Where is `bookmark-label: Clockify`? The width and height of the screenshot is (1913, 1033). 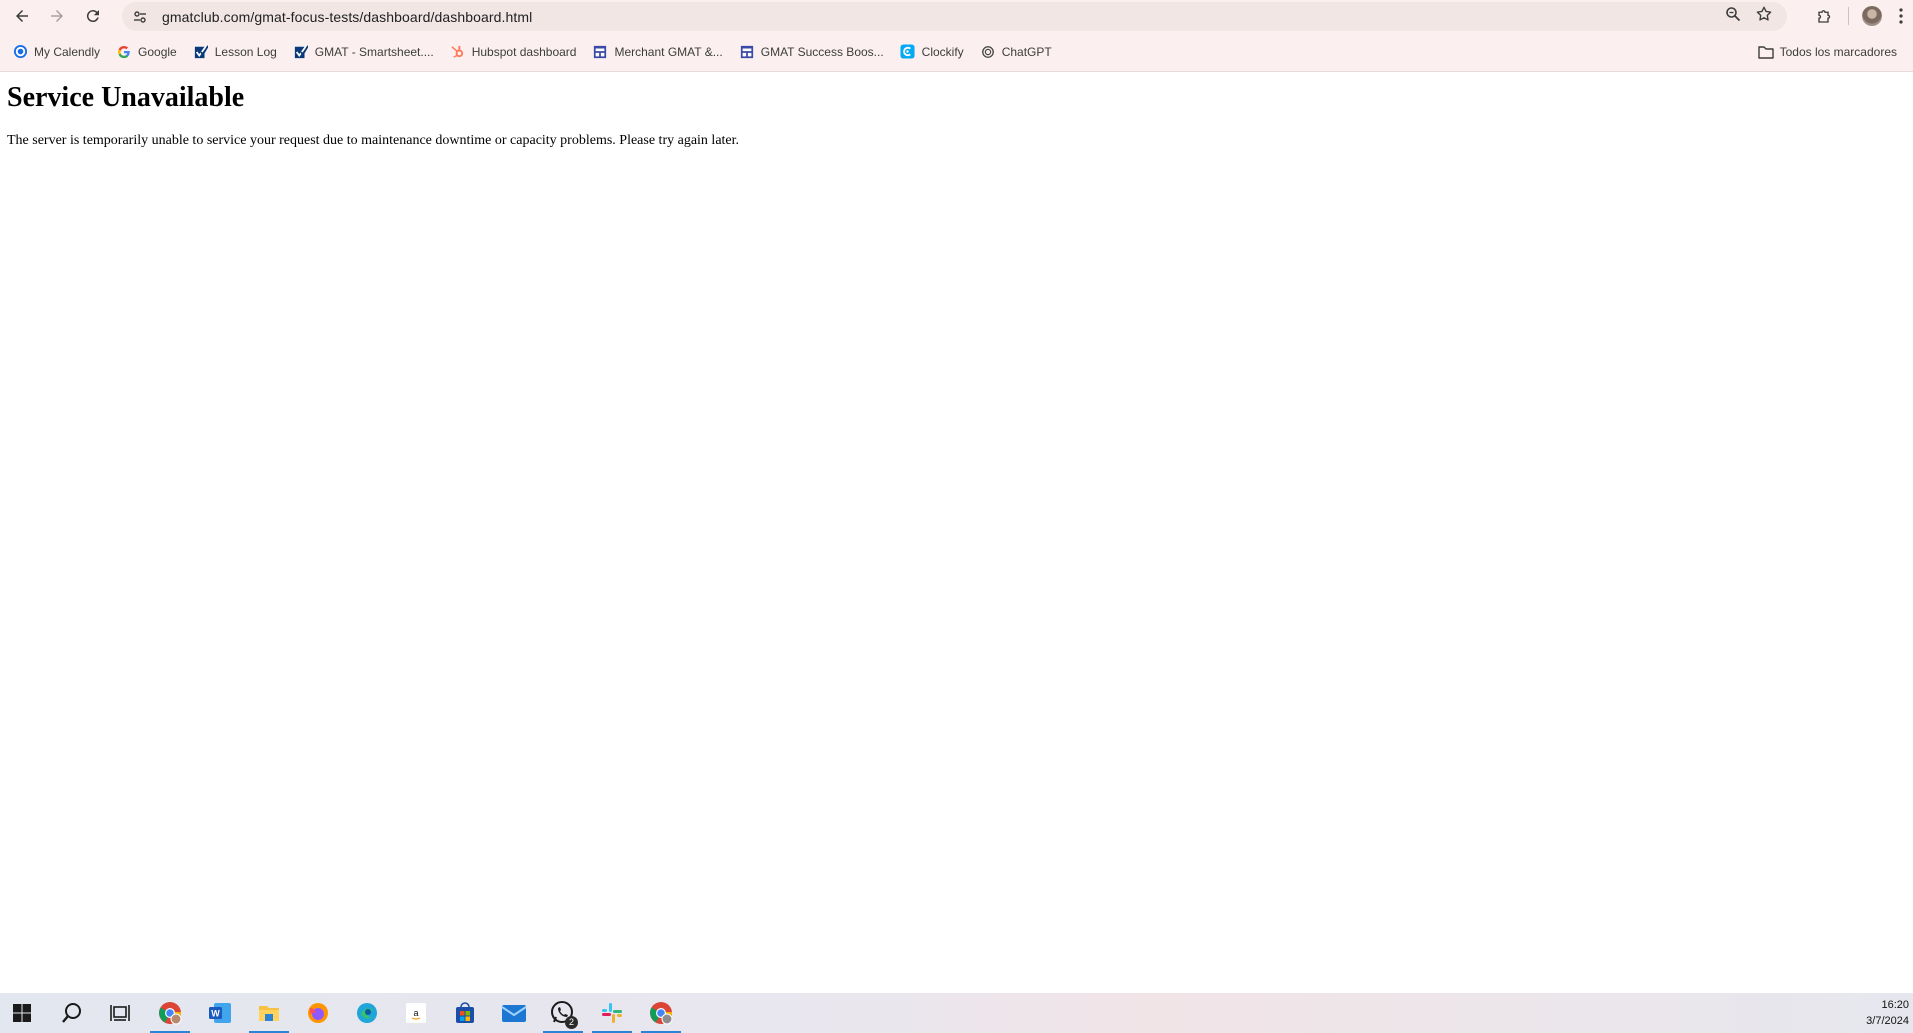 bookmark-label: Clockify is located at coordinates (942, 51).